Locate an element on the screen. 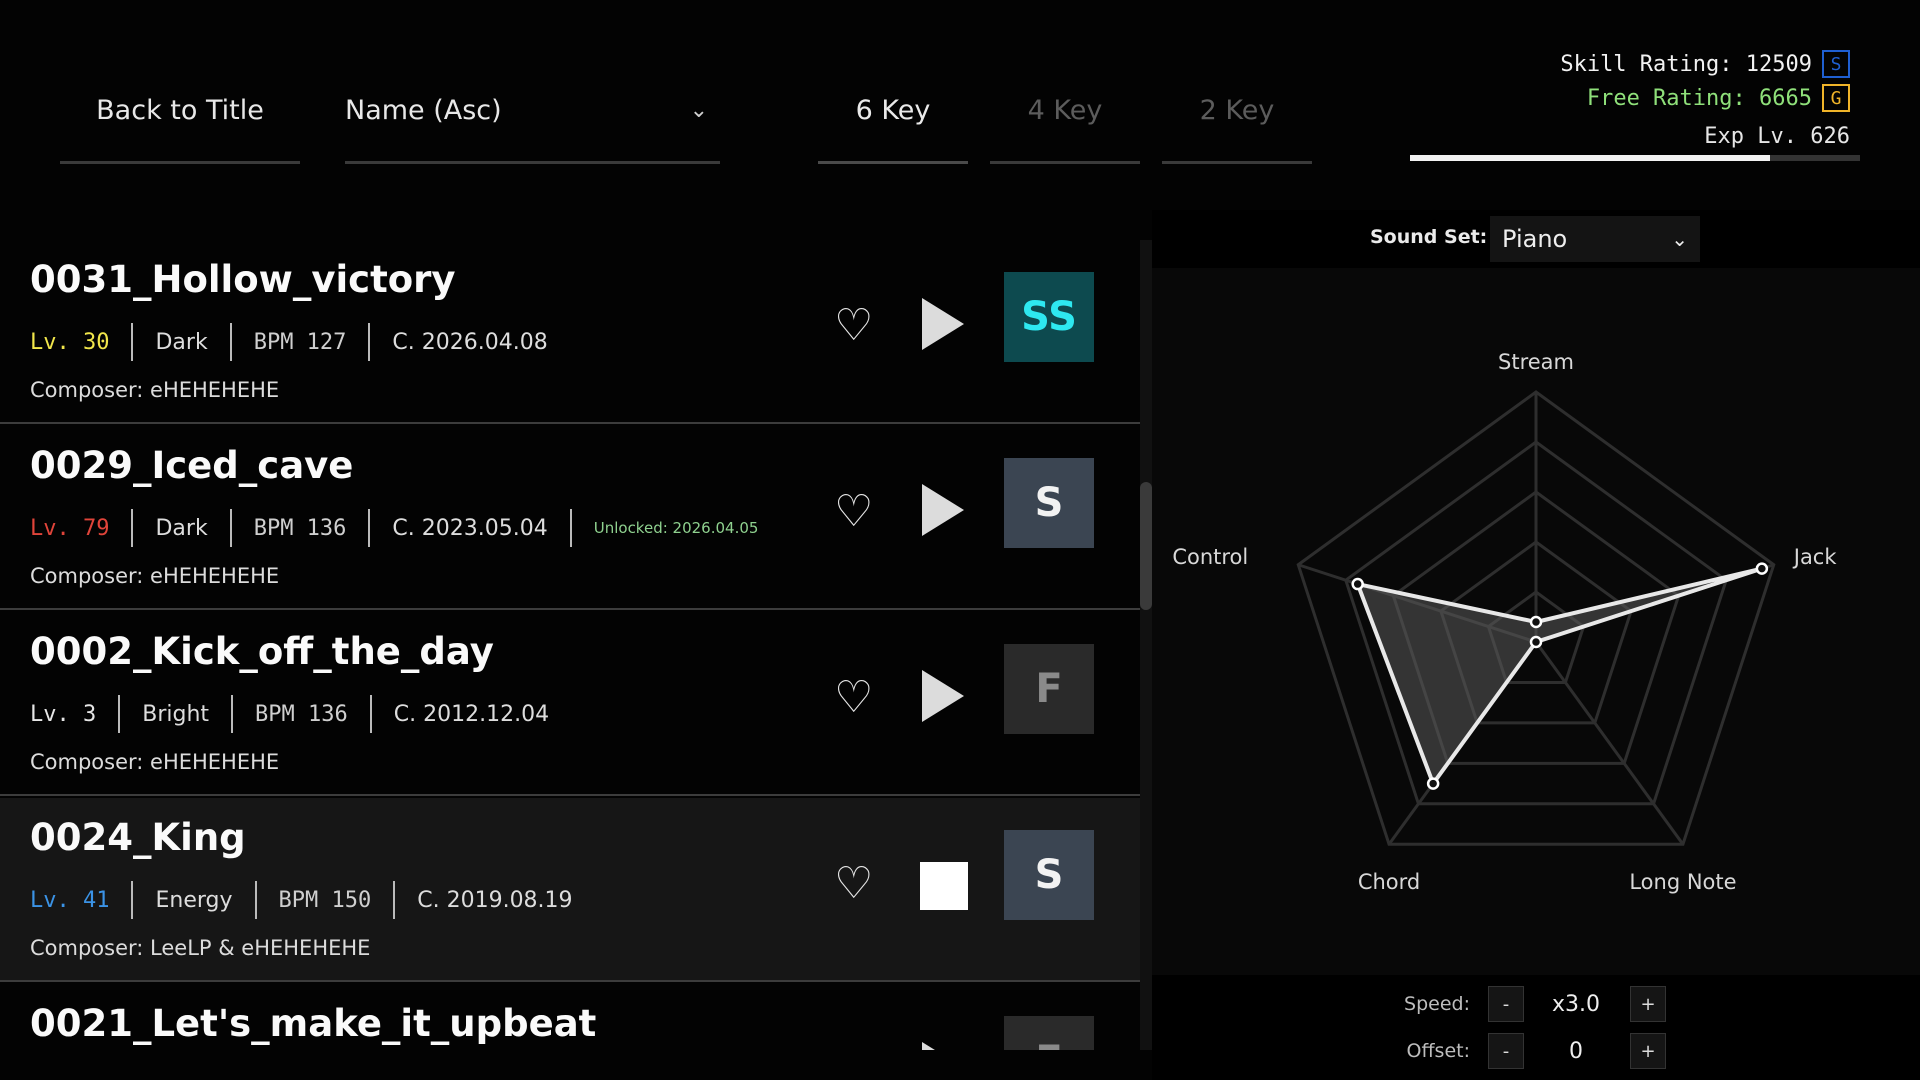 This screenshot has width=1920, height=1080. tab-4-key-label: 4 Key is located at coordinates (1065, 110).